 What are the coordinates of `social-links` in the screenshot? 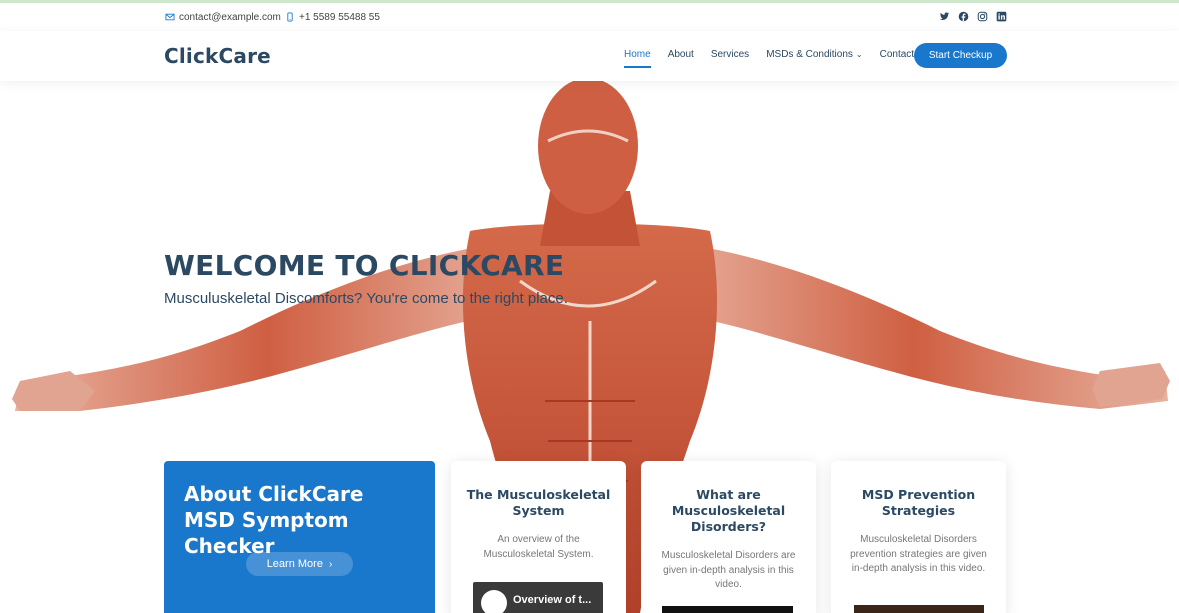 It's located at (973, 16).